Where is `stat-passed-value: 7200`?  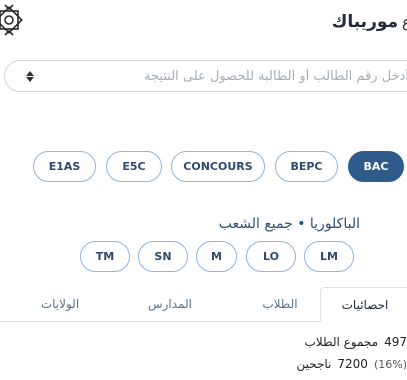 stat-passed-value: 7200 is located at coordinates (352, 364).